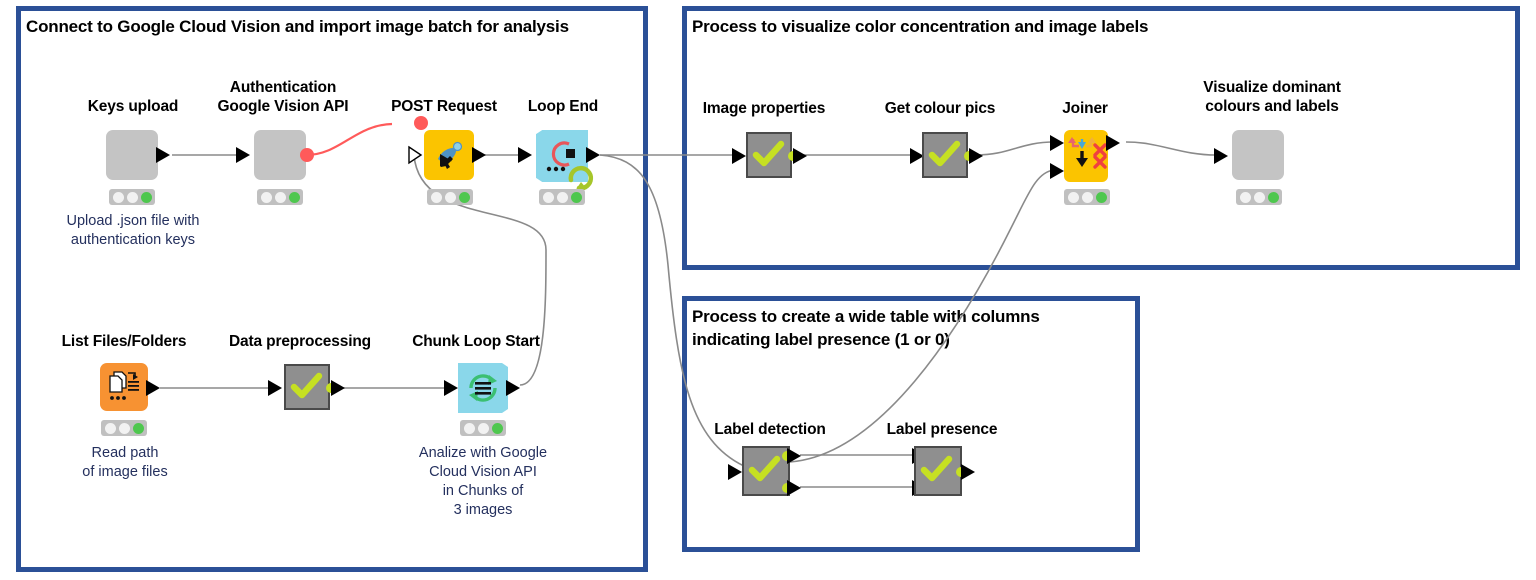  Describe the element at coordinates (973, 156) in the screenshot. I see `port-out-get-colour-pics` at that location.